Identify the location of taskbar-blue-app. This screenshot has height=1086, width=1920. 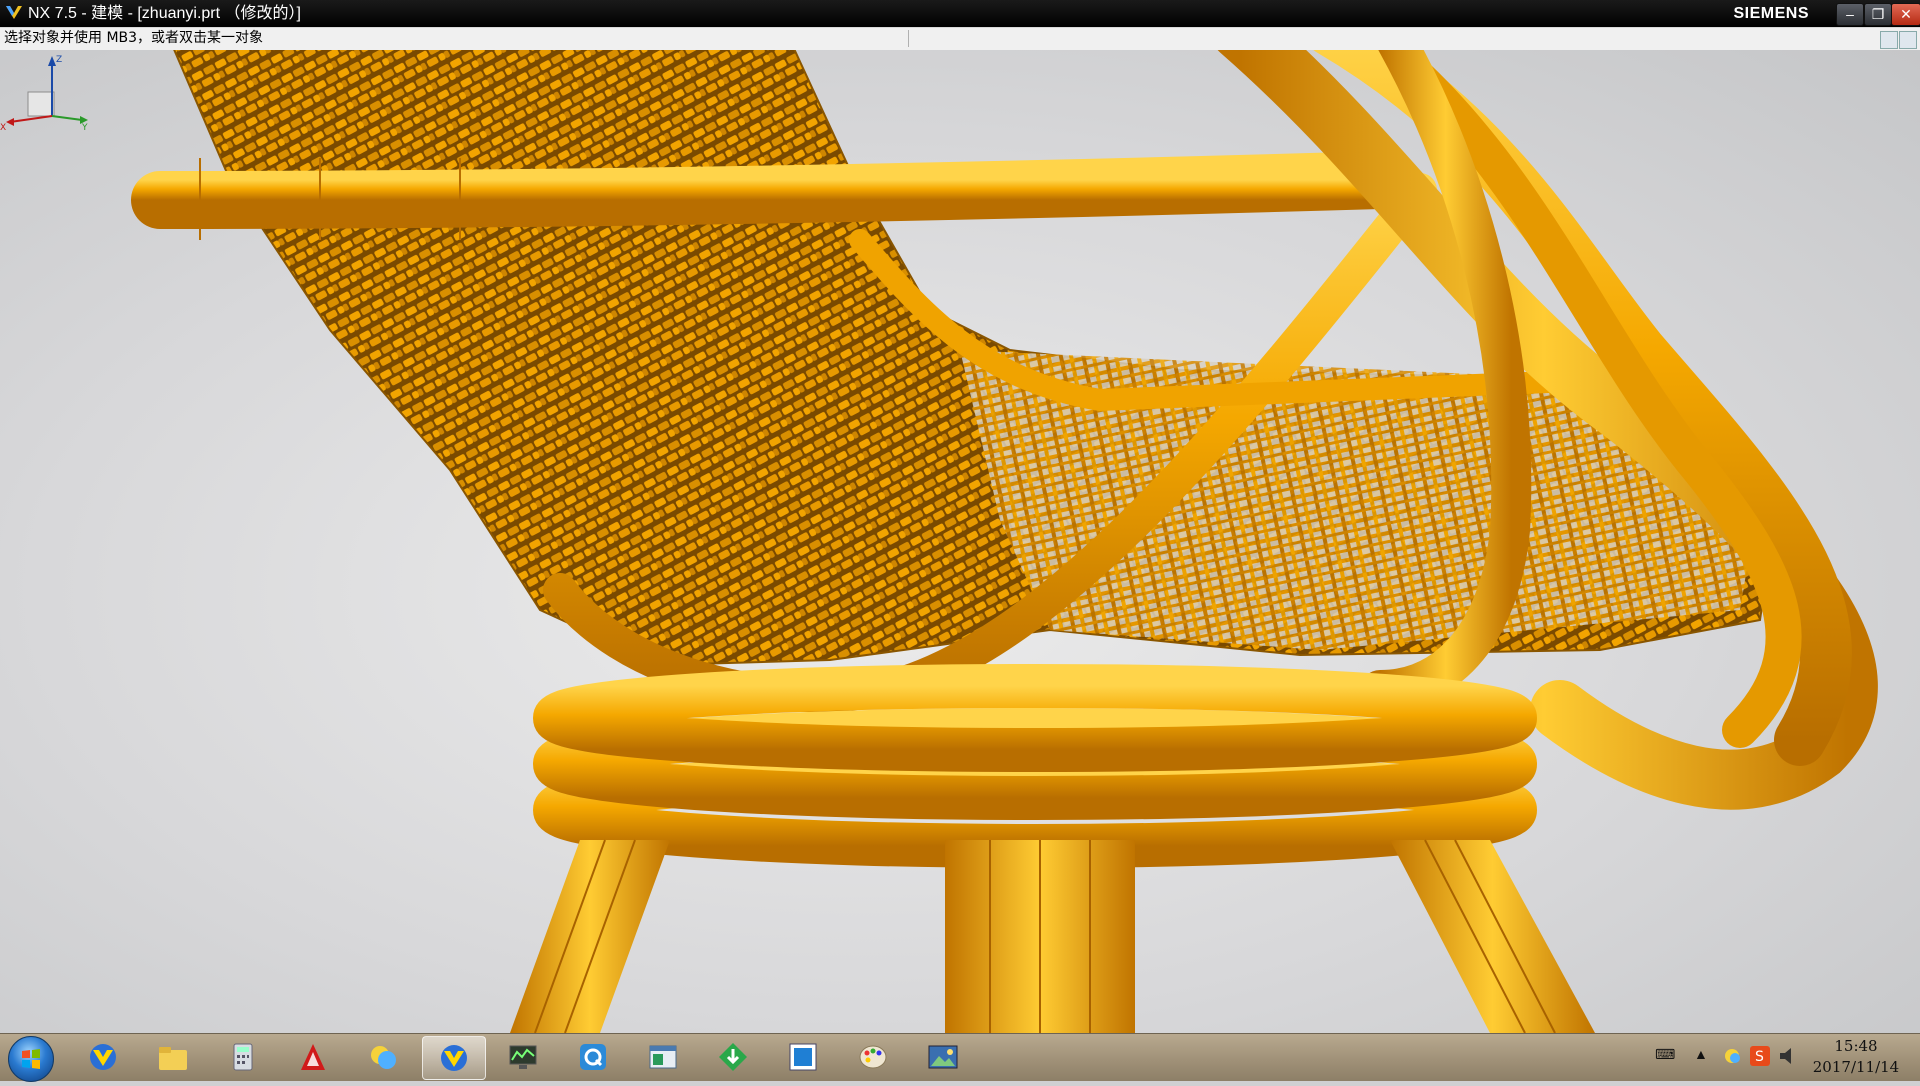
(803, 1057).